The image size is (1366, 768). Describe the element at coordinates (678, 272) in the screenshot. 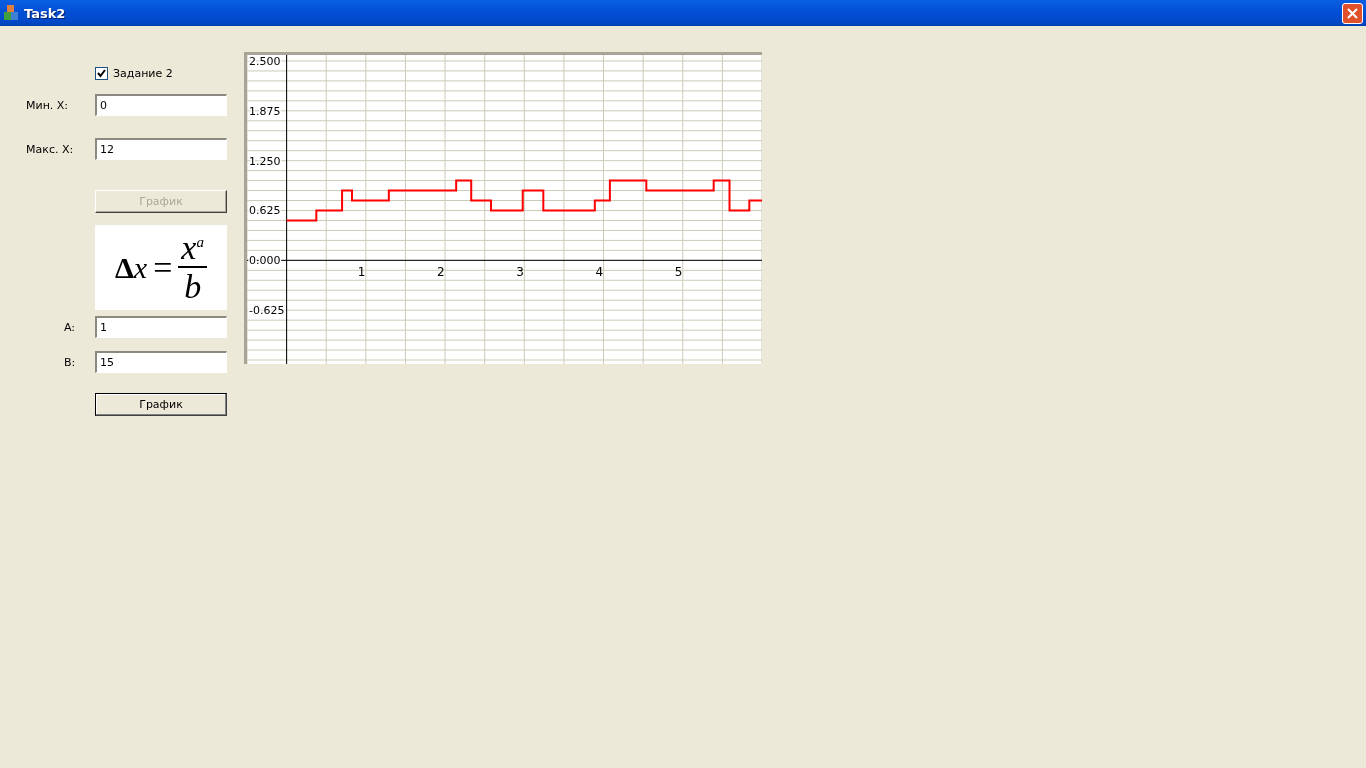

I see `x-tick-label: 5` at that location.